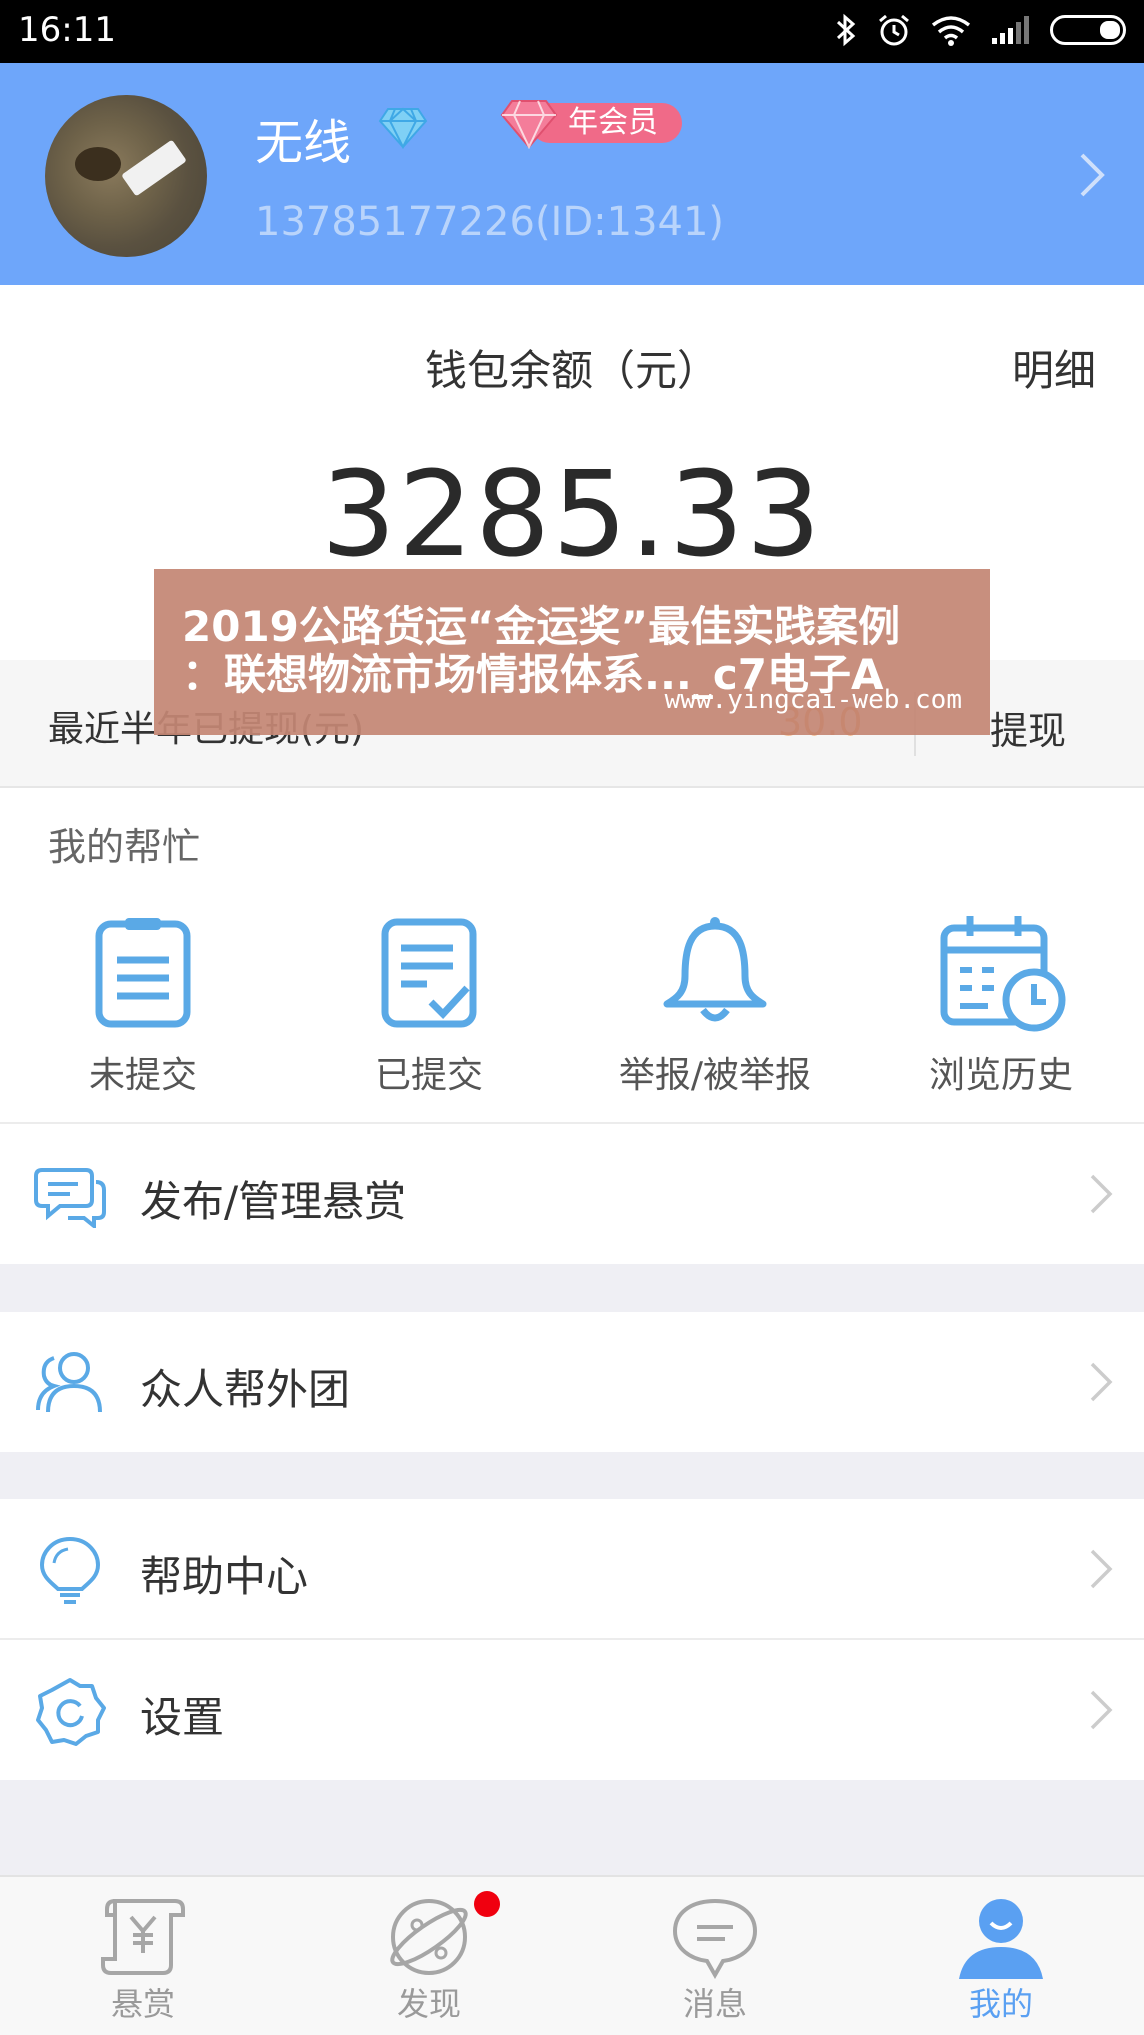  I want to click on alarm-icon, so click(894, 30).